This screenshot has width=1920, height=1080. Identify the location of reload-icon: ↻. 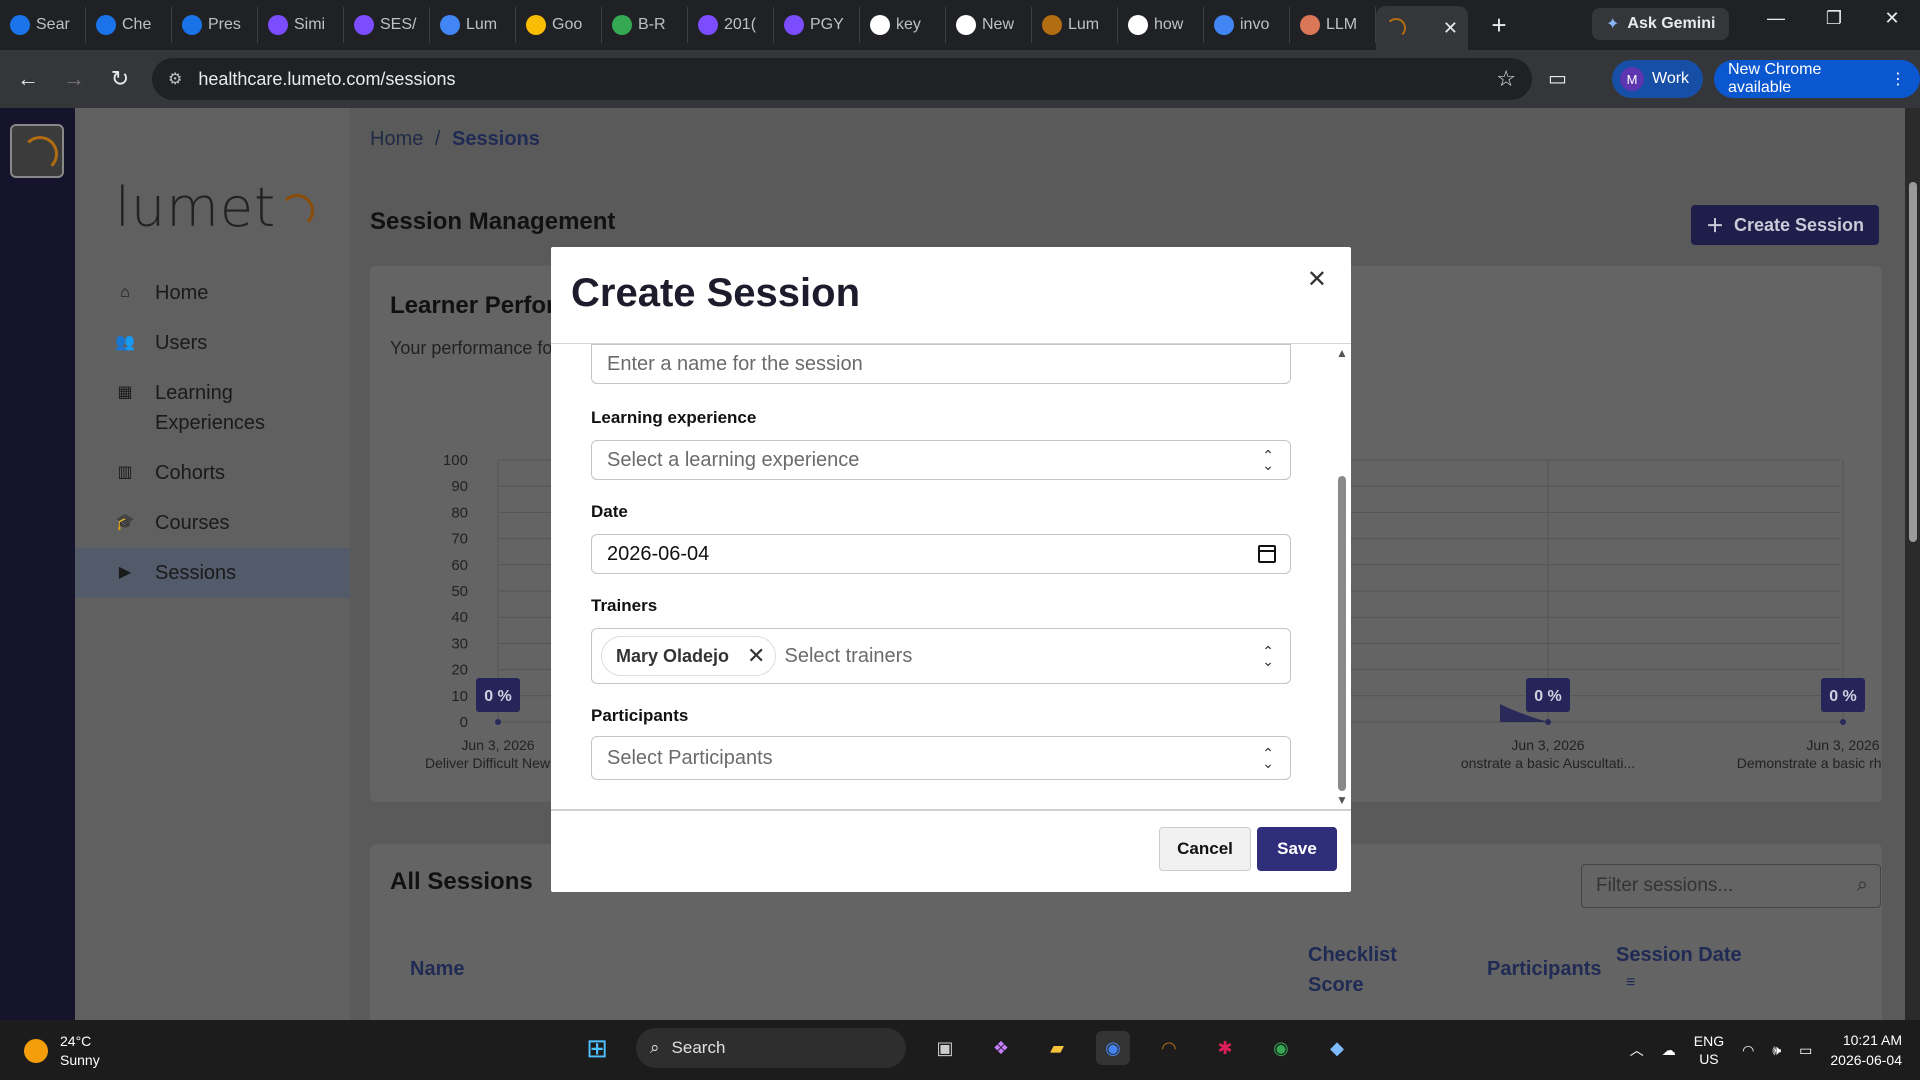
(120, 79).